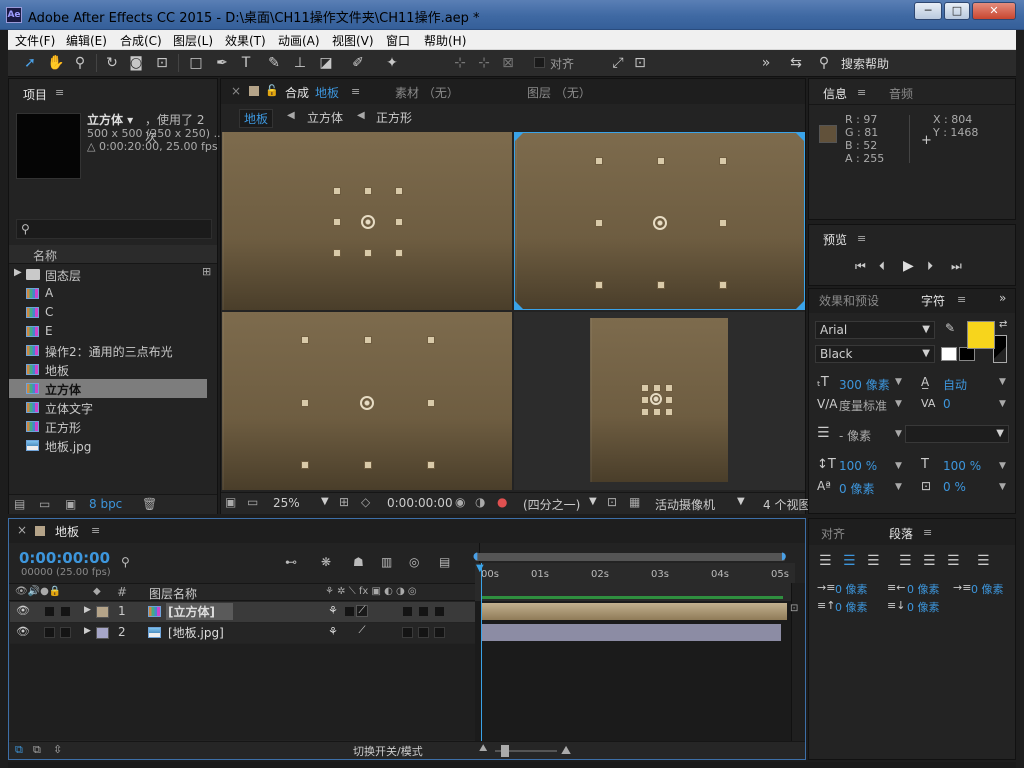 The width and height of the screenshot is (1024, 768). I want to click on font-size-value: 300 像素, so click(864, 384).